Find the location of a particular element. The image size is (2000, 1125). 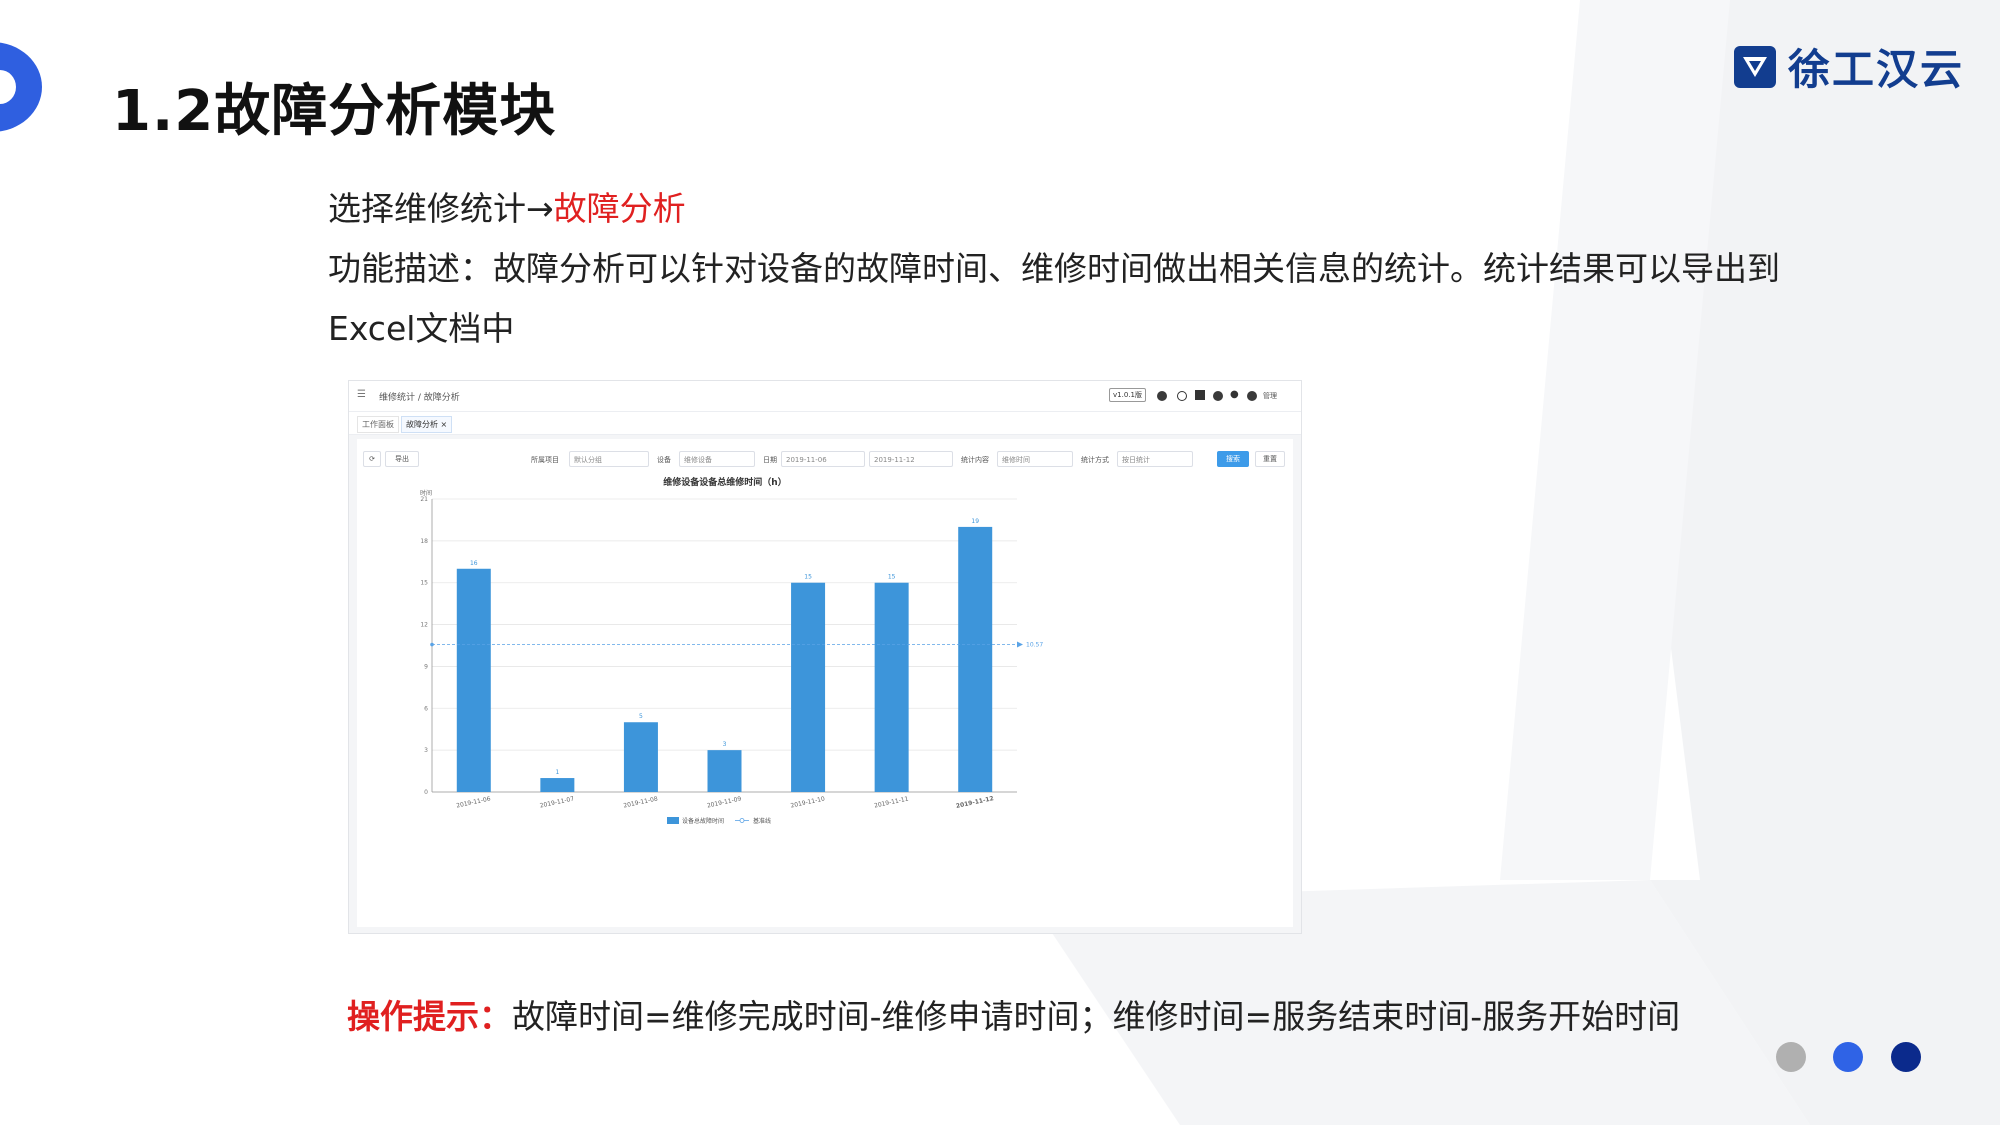

menu-icon: ☰ is located at coordinates (361, 394).